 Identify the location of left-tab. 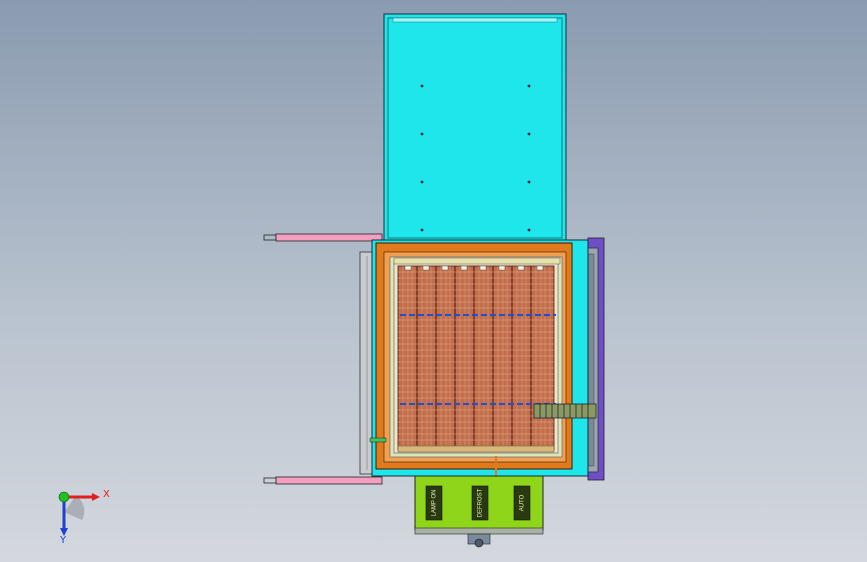
(378, 440).